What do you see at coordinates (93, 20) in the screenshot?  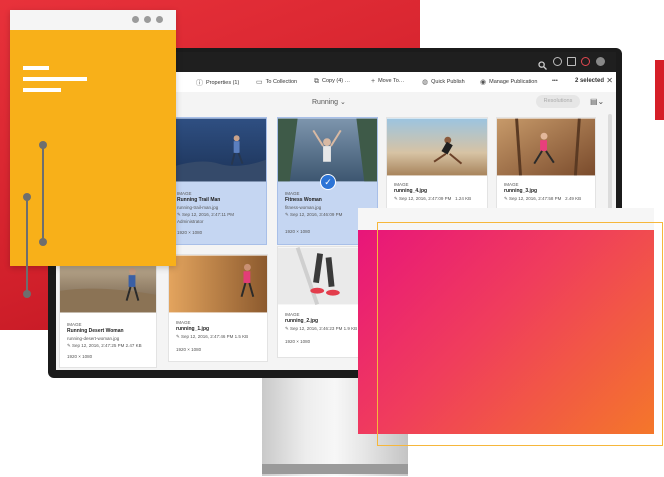 I see `window-titlebar` at bounding box center [93, 20].